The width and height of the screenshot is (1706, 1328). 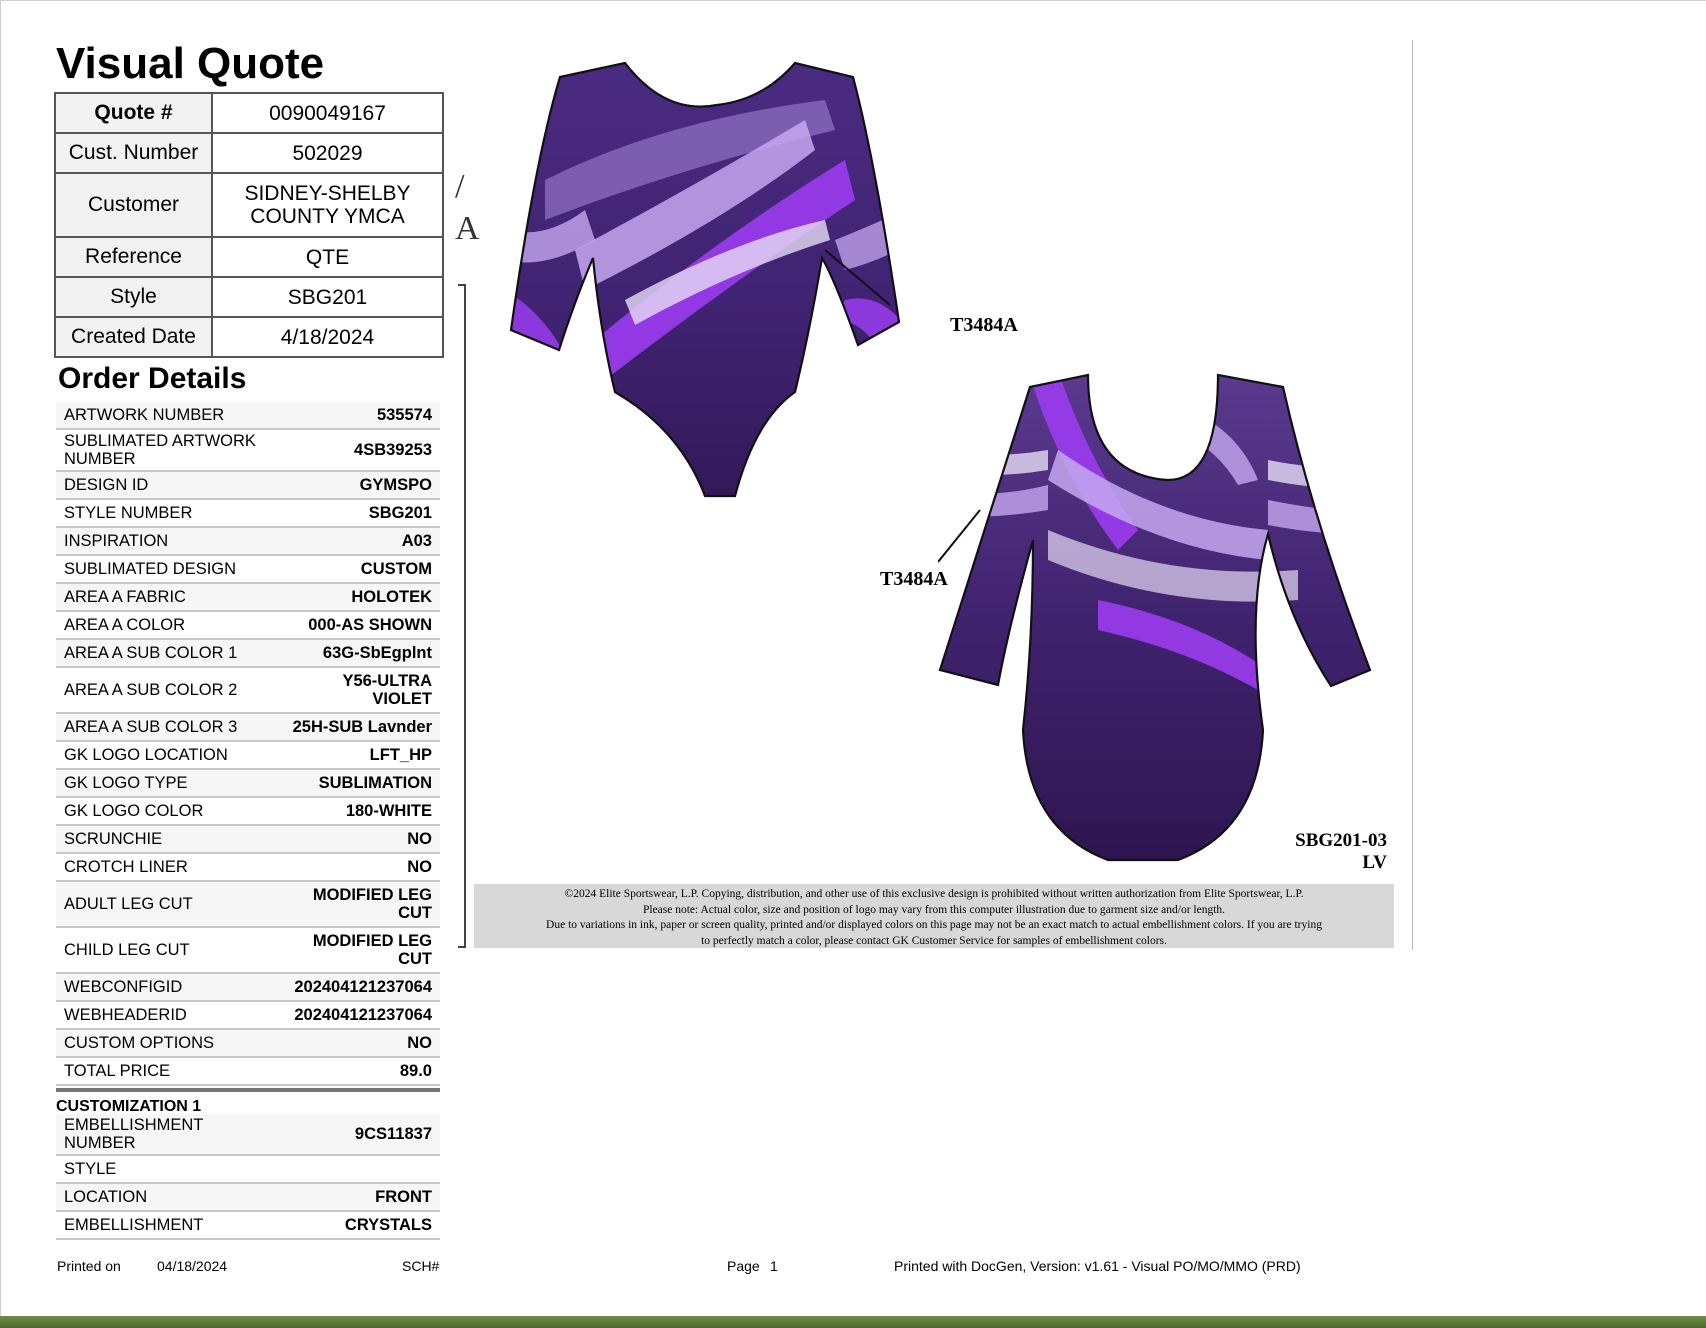 What do you see at coordinates (248, 905) in the screenshot?
I see `detail-row: ADULT LEG CUT MODIFIED LEG CUT` at bounding box center [248, 905].